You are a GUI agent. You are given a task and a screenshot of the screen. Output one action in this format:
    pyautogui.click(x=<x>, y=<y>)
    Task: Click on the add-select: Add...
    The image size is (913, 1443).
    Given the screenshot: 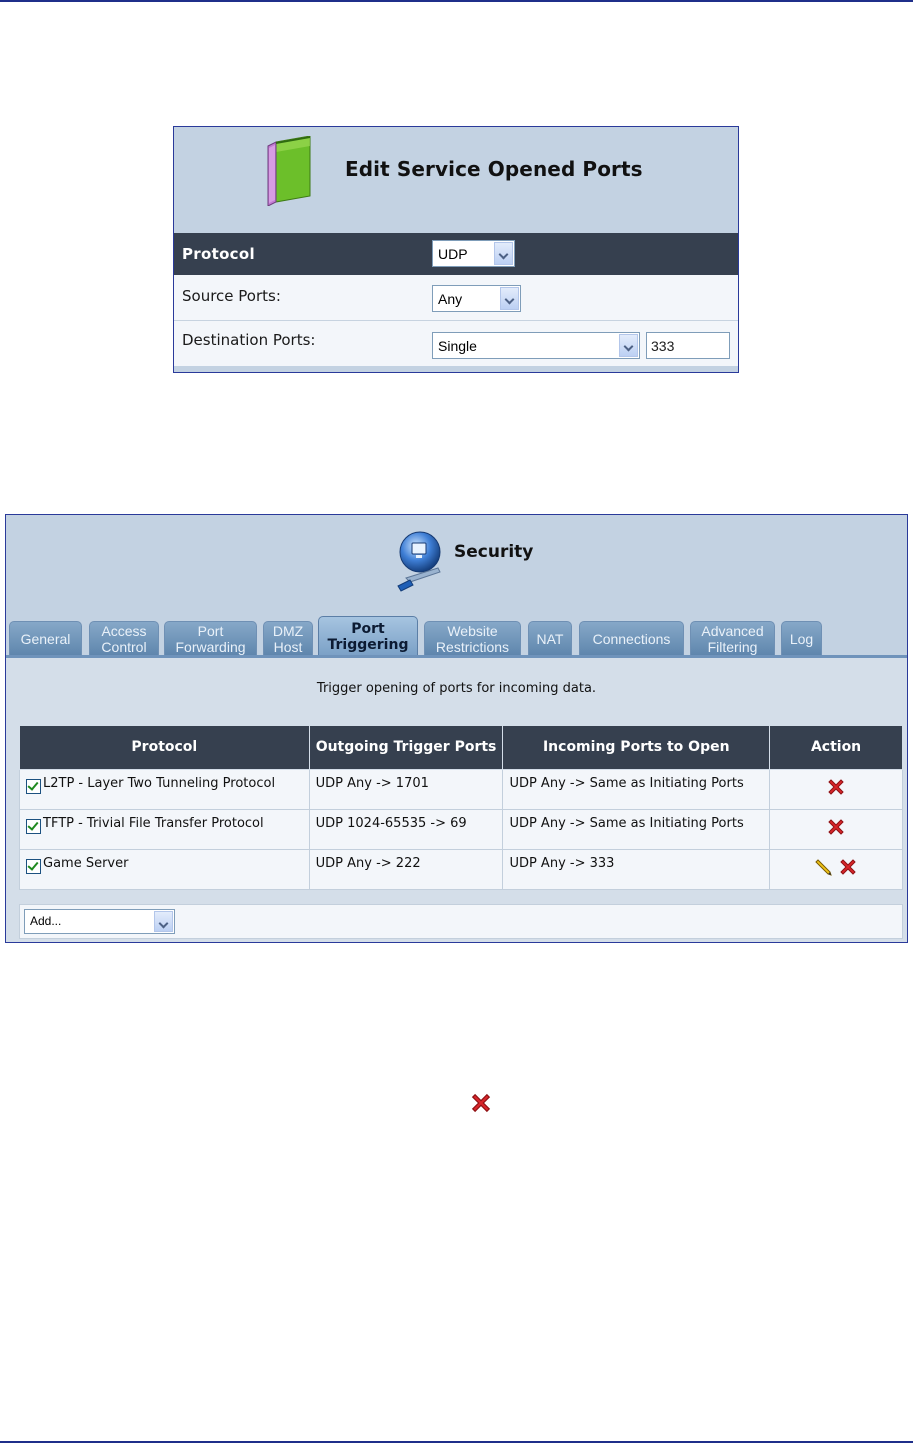 What is the action you would take?
    pyautogui.click(x=99, y=921)
    